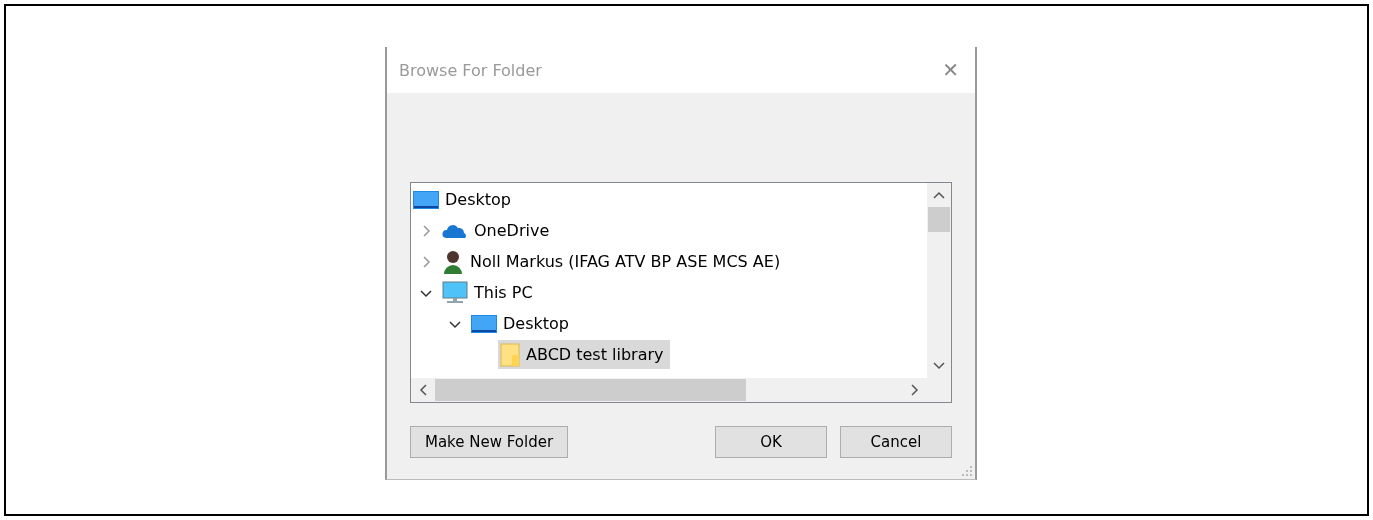 This screenshot has width=1373, height=520. Describe the element at coordinates (771, 442) in the screenshot. I see `dialog-button: OK` at that location.